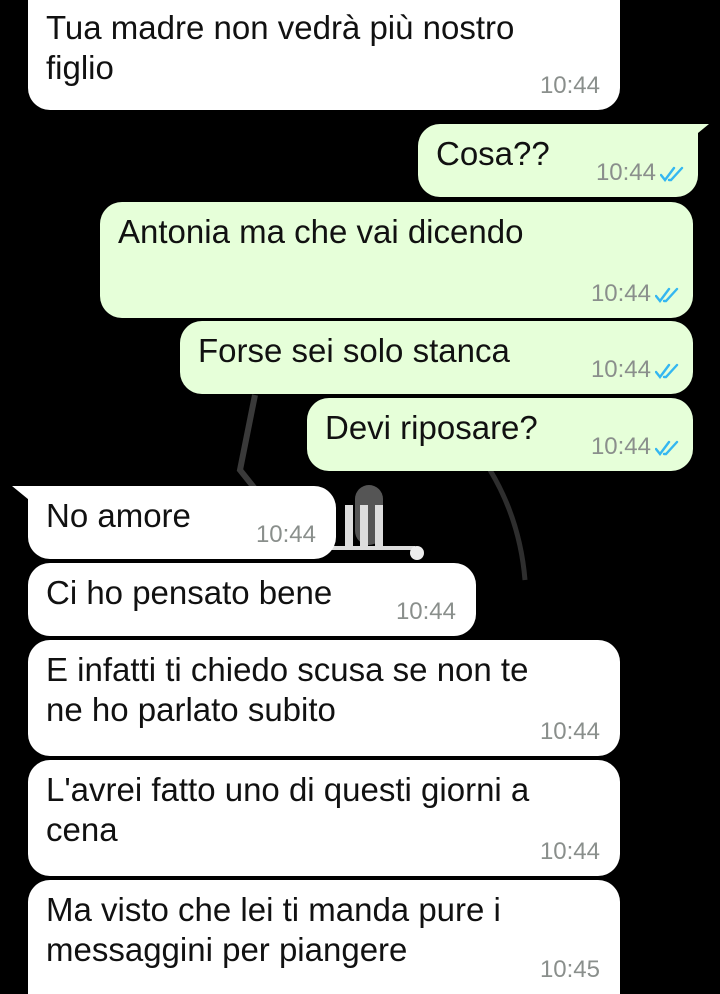 This screenshot has width=720, height=994. Describe the element at coordinates (436, 357) in the screenshot. I see `message-outgoing: Forse sei solo stanca 10:44` at that location.